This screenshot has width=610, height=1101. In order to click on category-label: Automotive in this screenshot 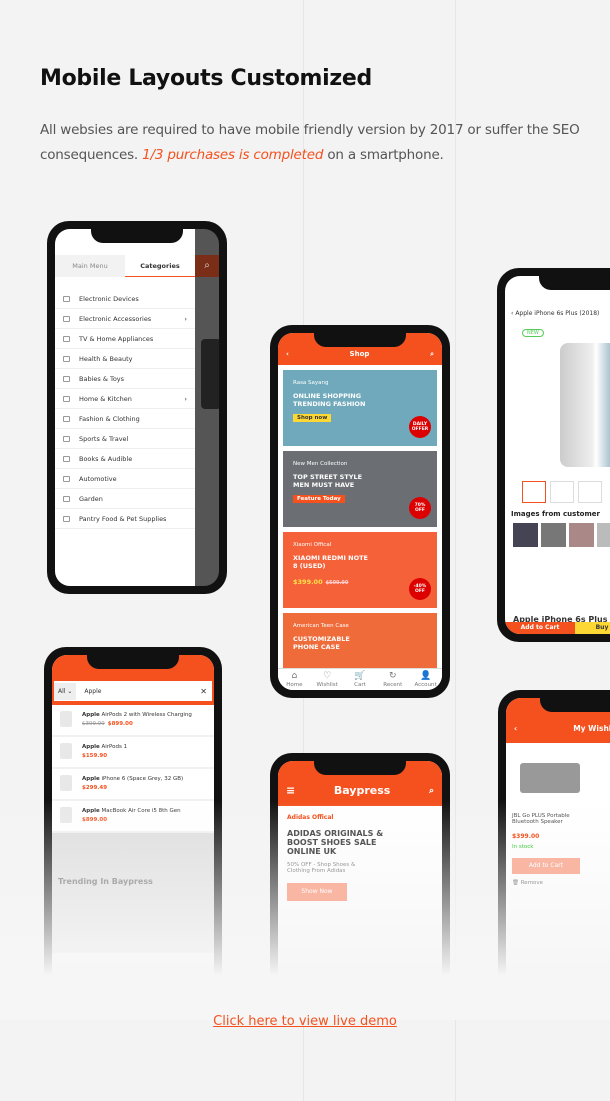, I will do `click(98, 478)`.